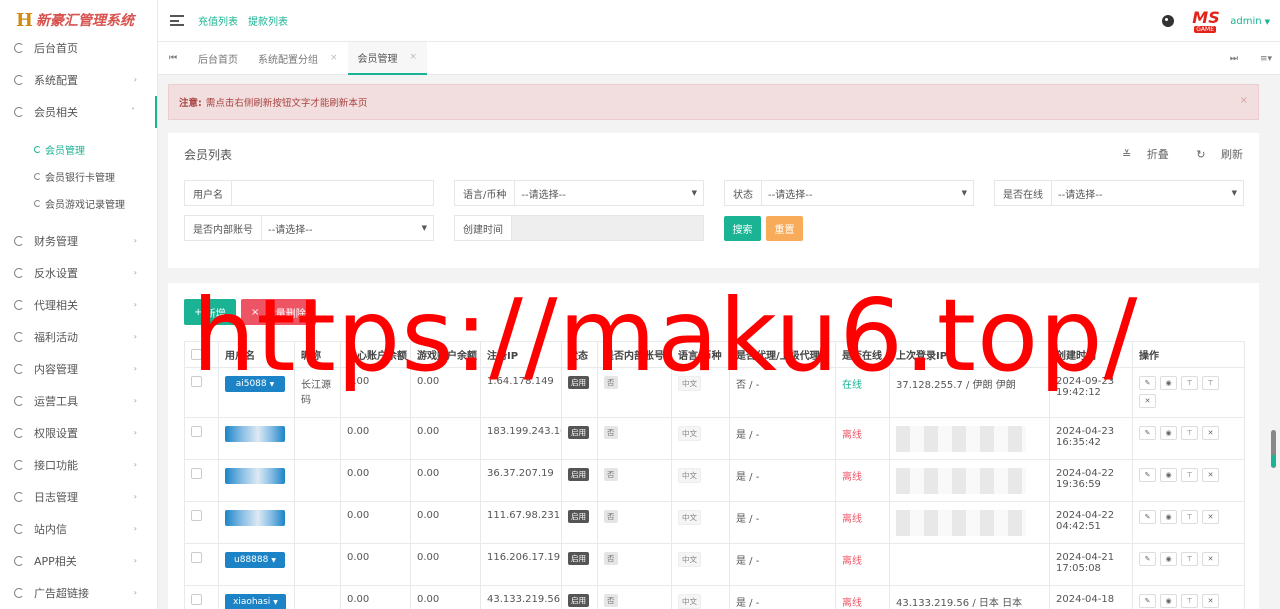 This screenshot has width=1280, height=609. Describe the element at coordinates (78, 497) in the screenshot. I see `sidebar-item-logs: 日志管理 ›` at that location.